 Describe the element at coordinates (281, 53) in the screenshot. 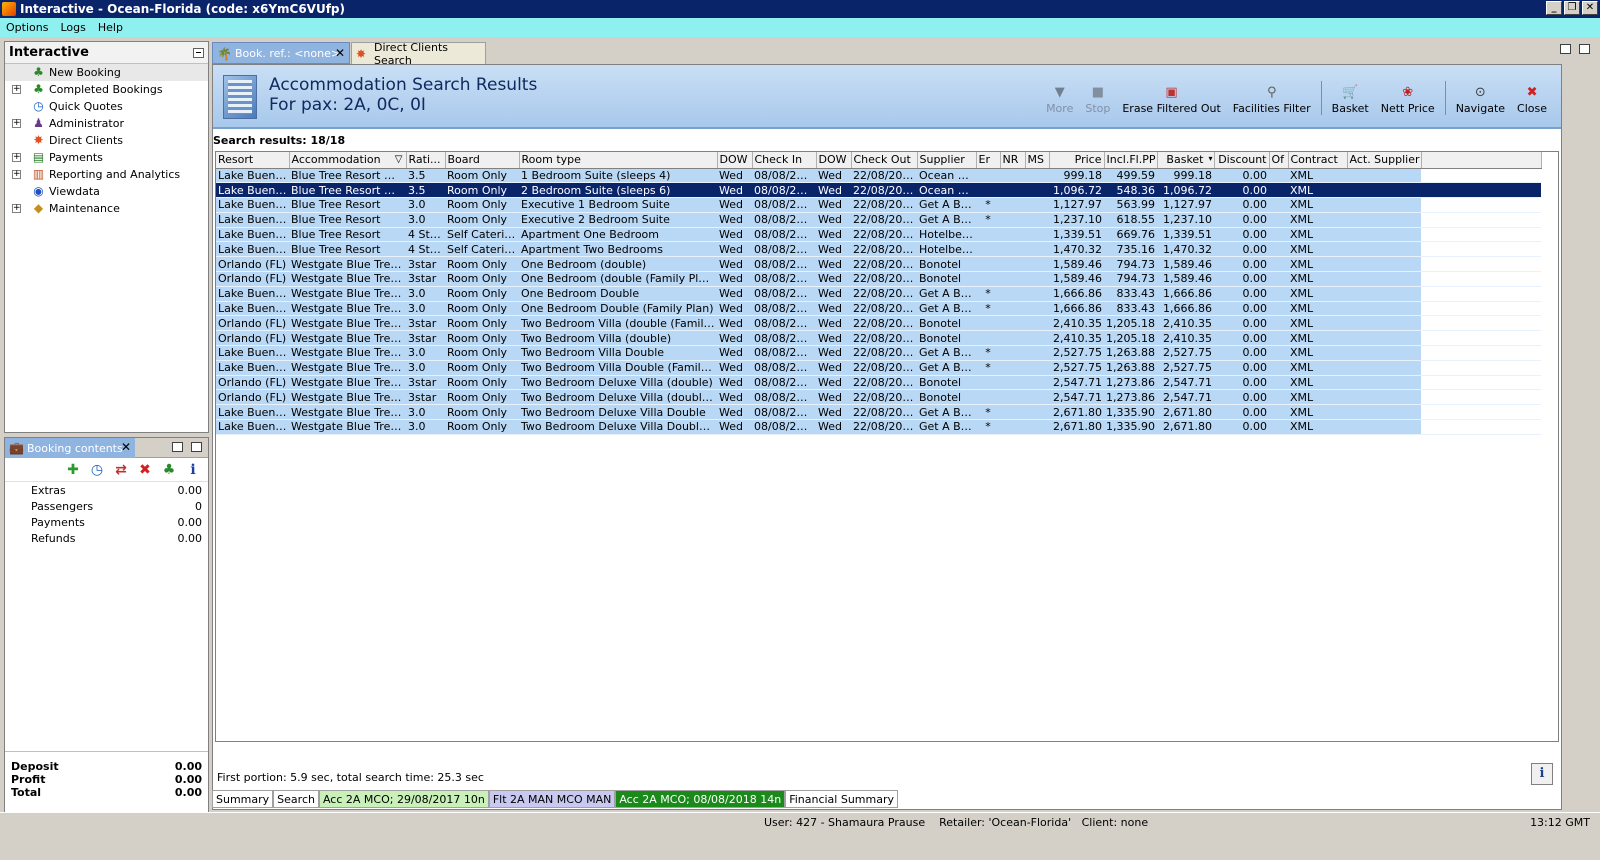

I see `tab-booking-ref: 🌴 Book. ref.: <none> ✕` at that location.